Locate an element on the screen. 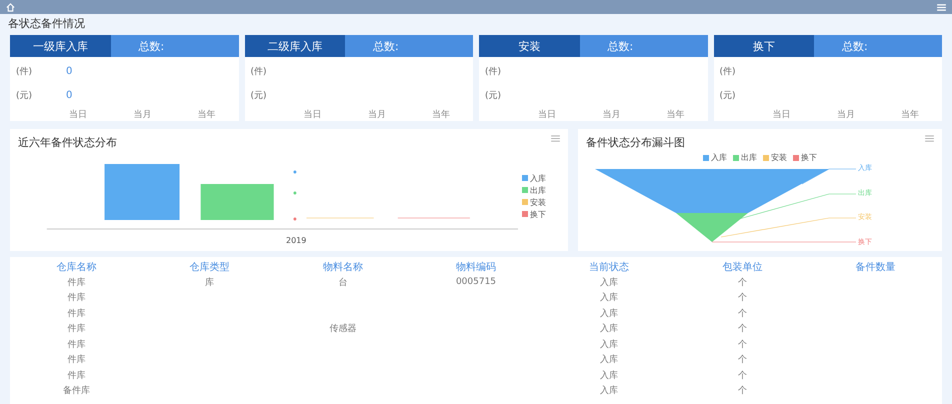  table-cell: 传感器 is located at coordinates (342, 329).